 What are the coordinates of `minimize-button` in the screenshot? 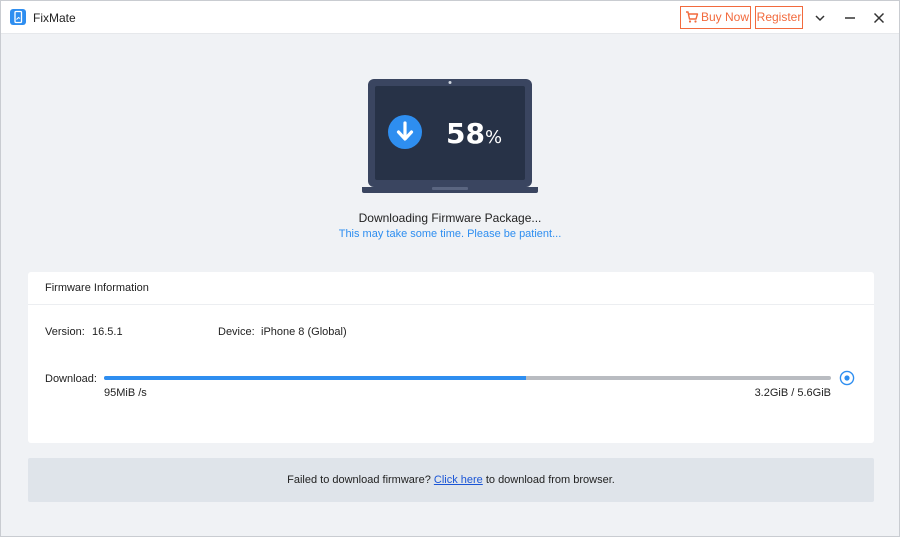 It's located at (850, 18).